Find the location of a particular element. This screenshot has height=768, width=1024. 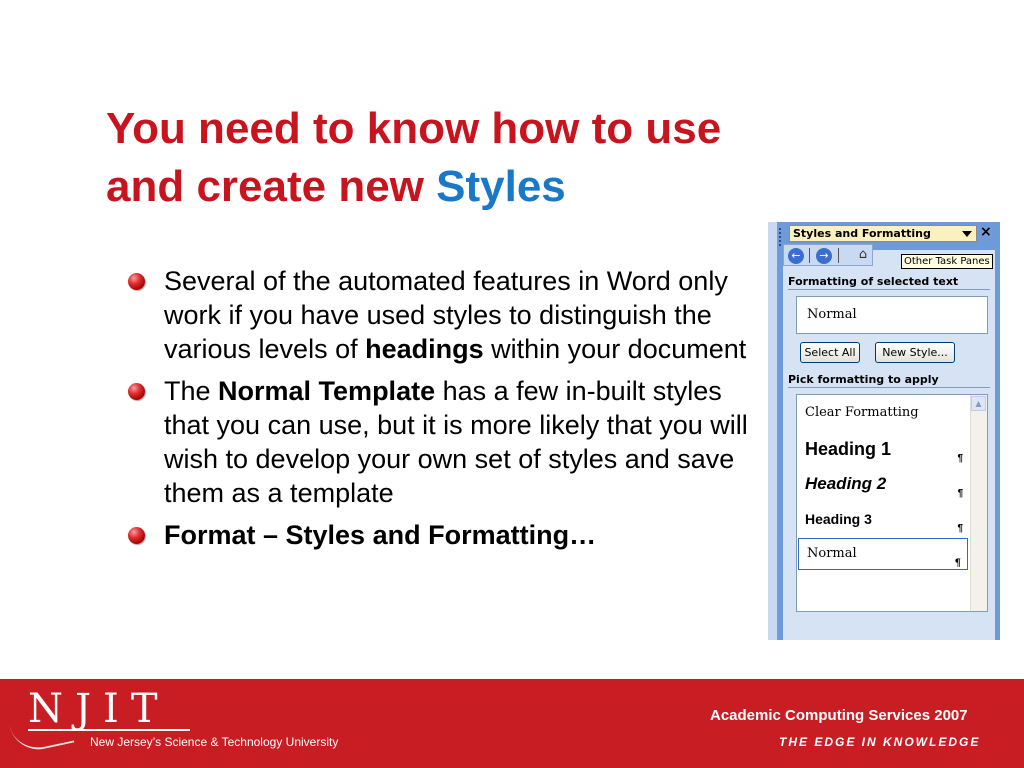

section-pick-formatting-label: Pick formatting to apply is located at coordinates (863, 379).